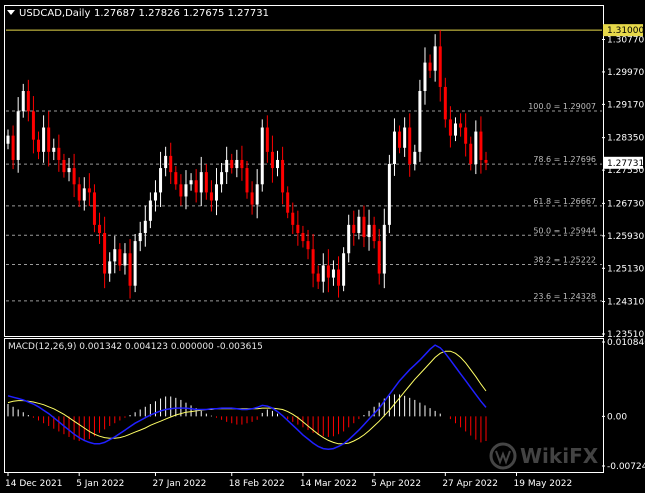 Image resolution: width=645 pixels, height=493 pixels. What do you see at coordinates (179, 484) in the screenshot?
I see `date-tick-label: 27 Jan 2022` at bounding box center [179, 484].